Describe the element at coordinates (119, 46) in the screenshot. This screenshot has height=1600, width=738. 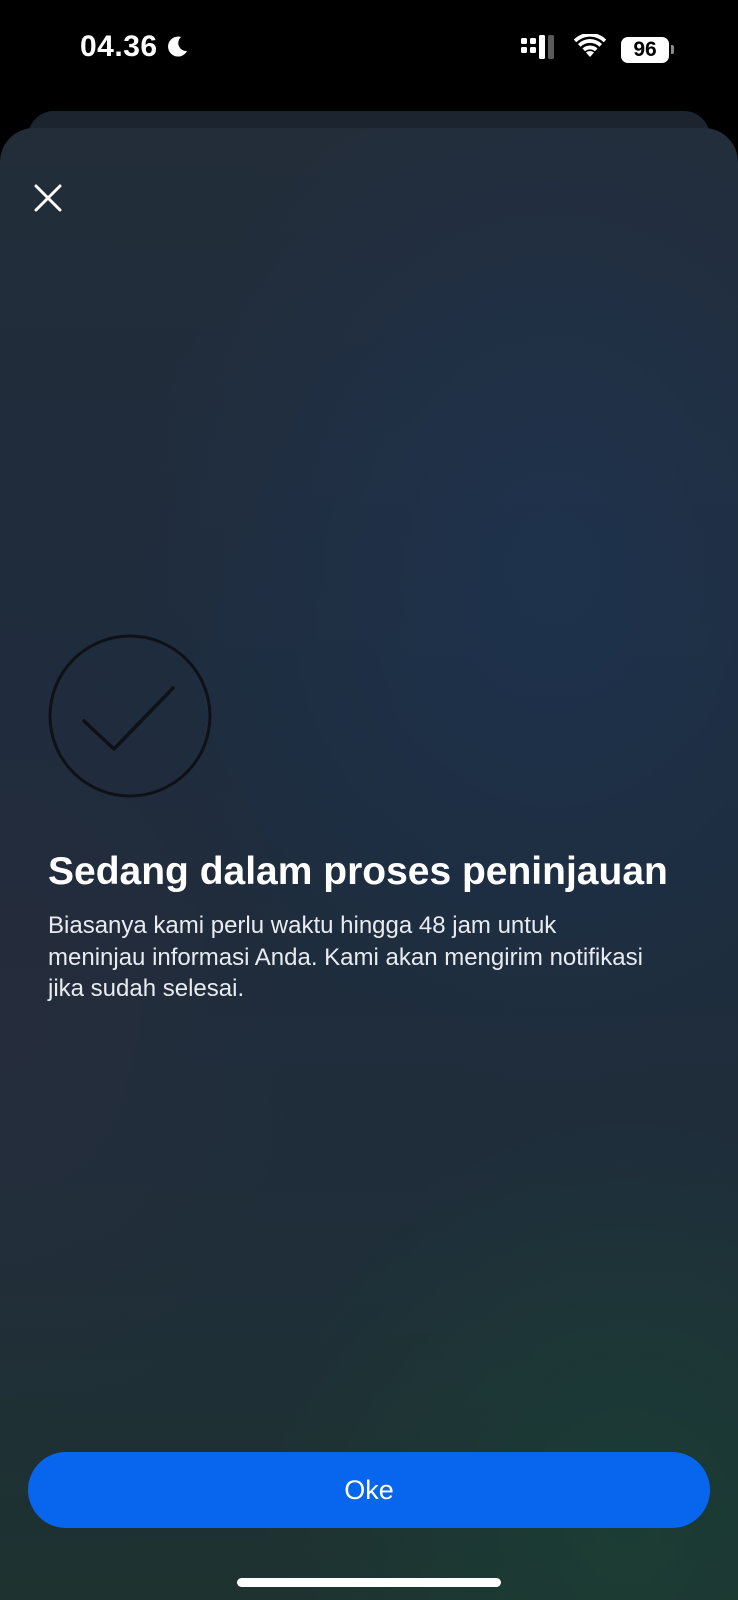
I see `clock-text: 04.36` at that location.